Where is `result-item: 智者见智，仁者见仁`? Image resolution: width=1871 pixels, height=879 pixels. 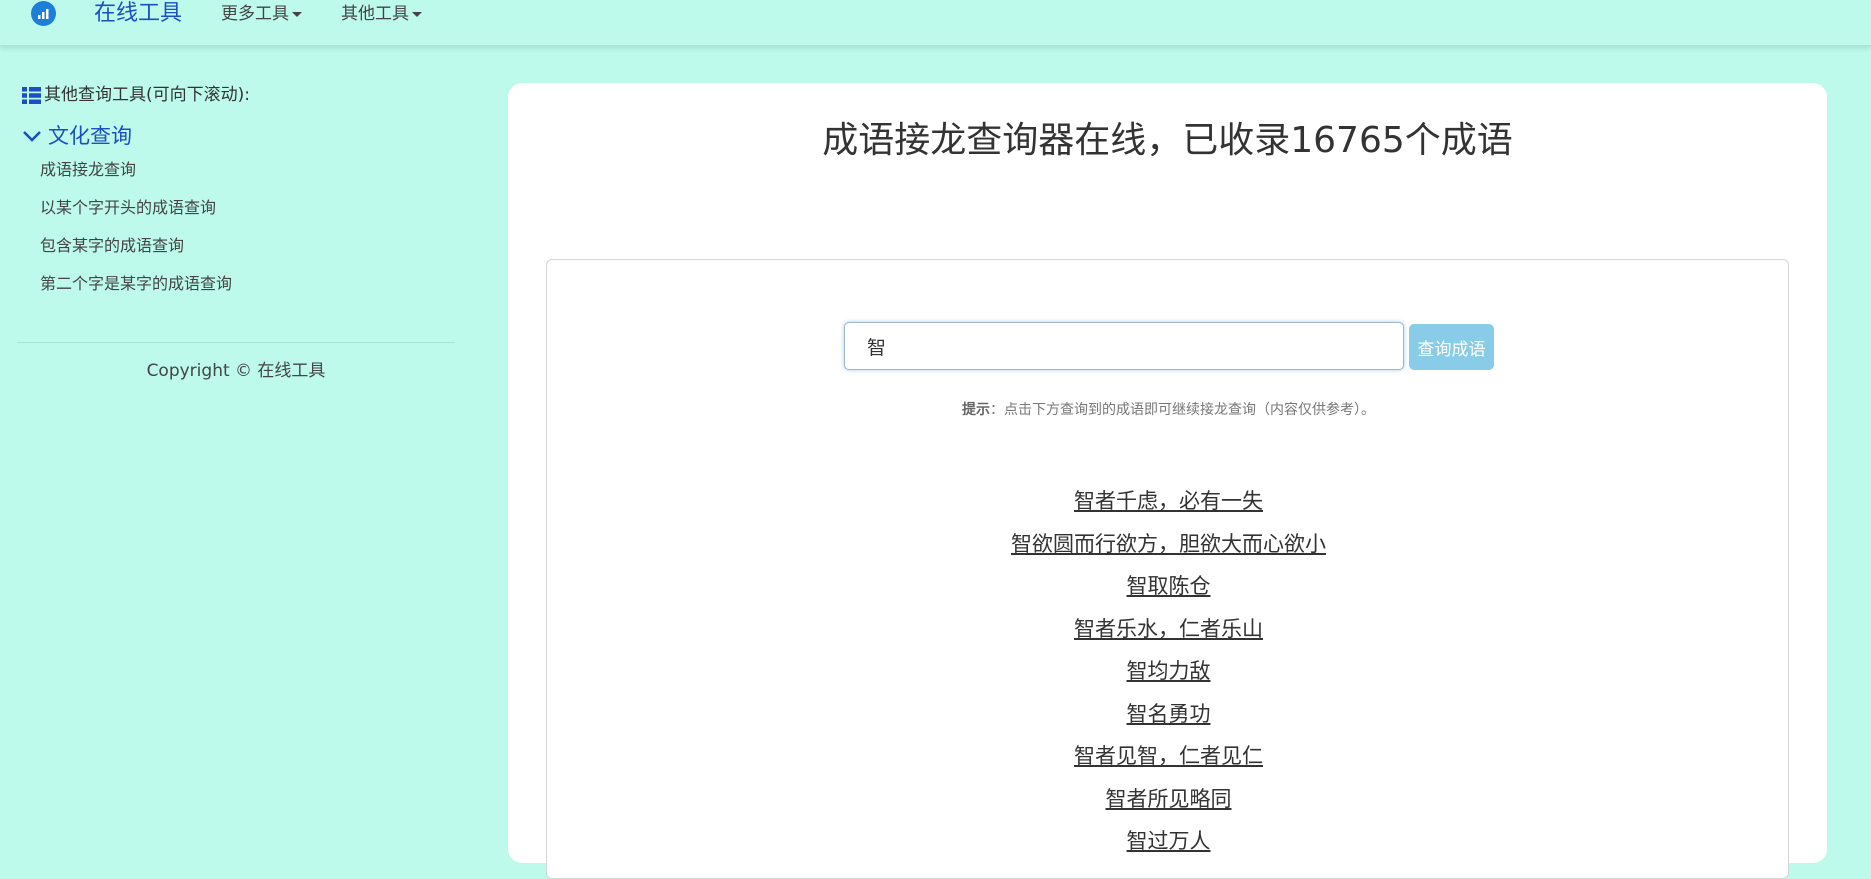 result-item: 智者见智，仁者见仁 is located at coordinates (1168, 756).